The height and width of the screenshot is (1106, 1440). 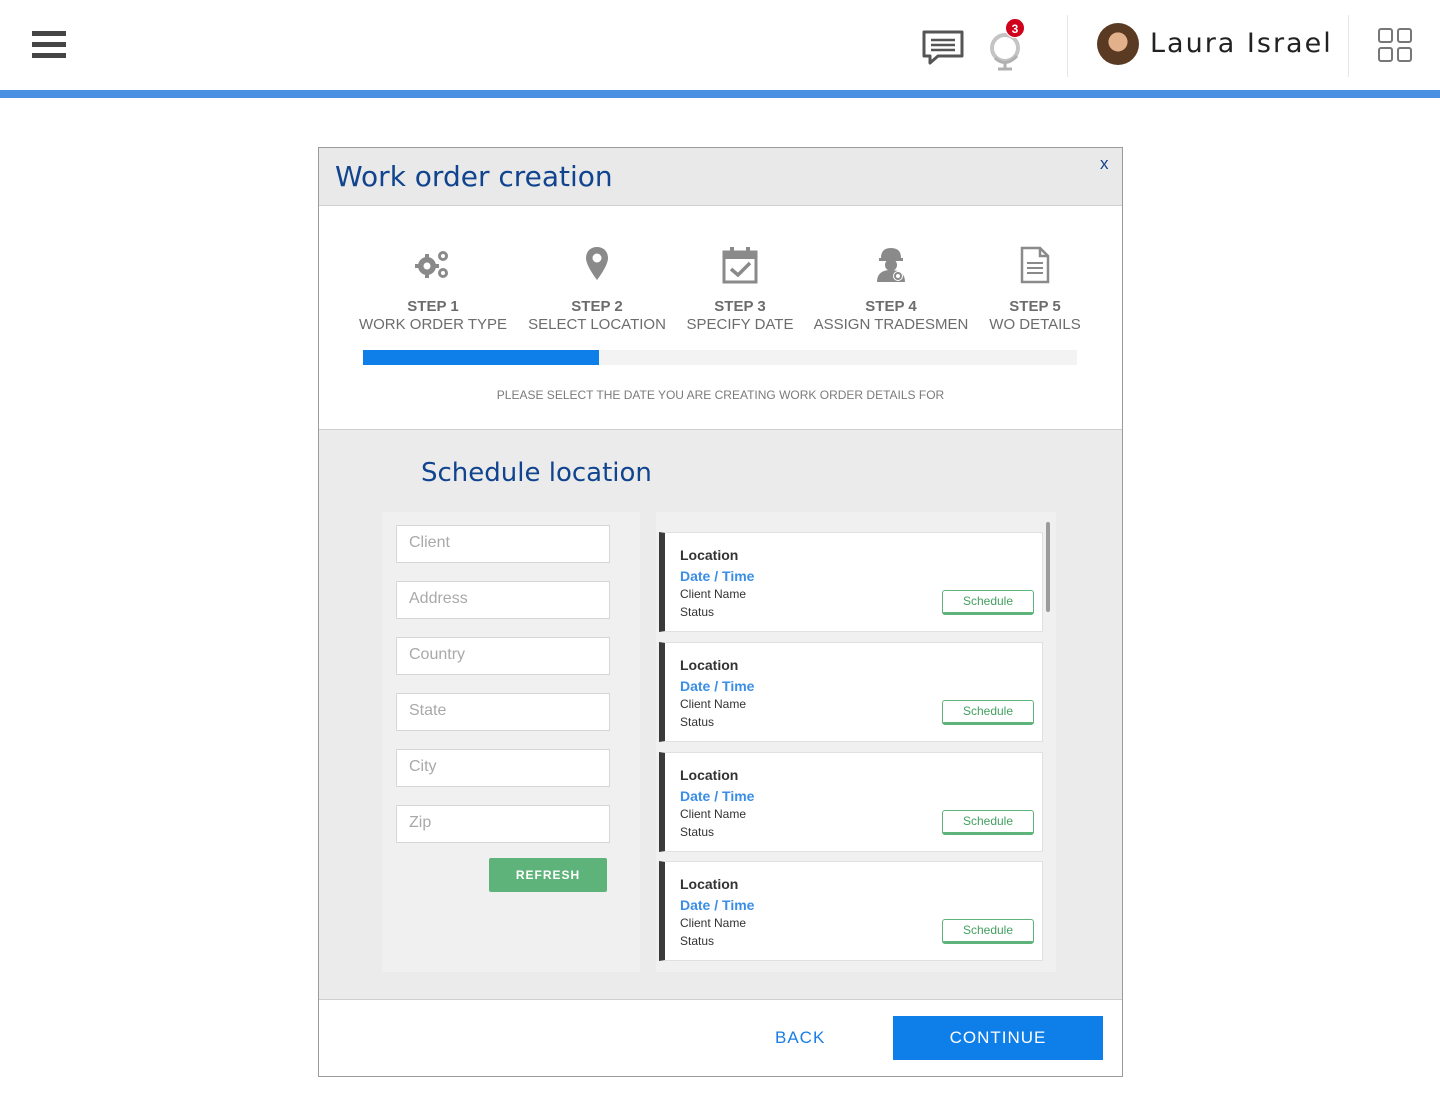 I want to click on notification-badge: 3, so click(x=1015, y=28).